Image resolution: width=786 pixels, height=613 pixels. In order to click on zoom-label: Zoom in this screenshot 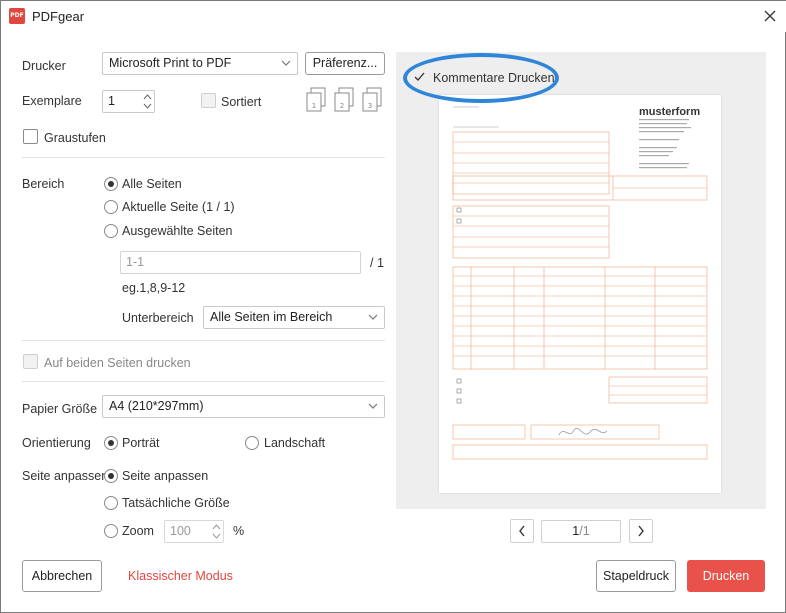, I will do `click(138, 531)`.